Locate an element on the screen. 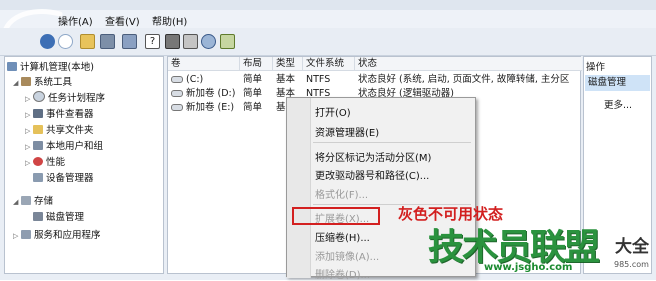 The image size is (656, 281). tree-storage: ◢ 存储 is located at coordinates (33, 200).